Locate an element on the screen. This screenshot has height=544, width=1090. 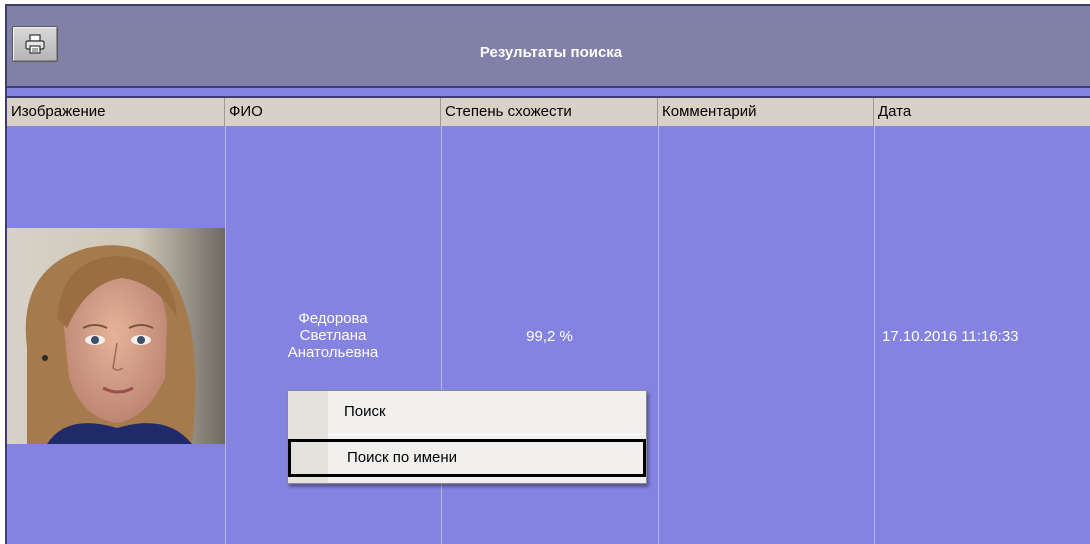
header-gap is located at coordinates (548, 92).